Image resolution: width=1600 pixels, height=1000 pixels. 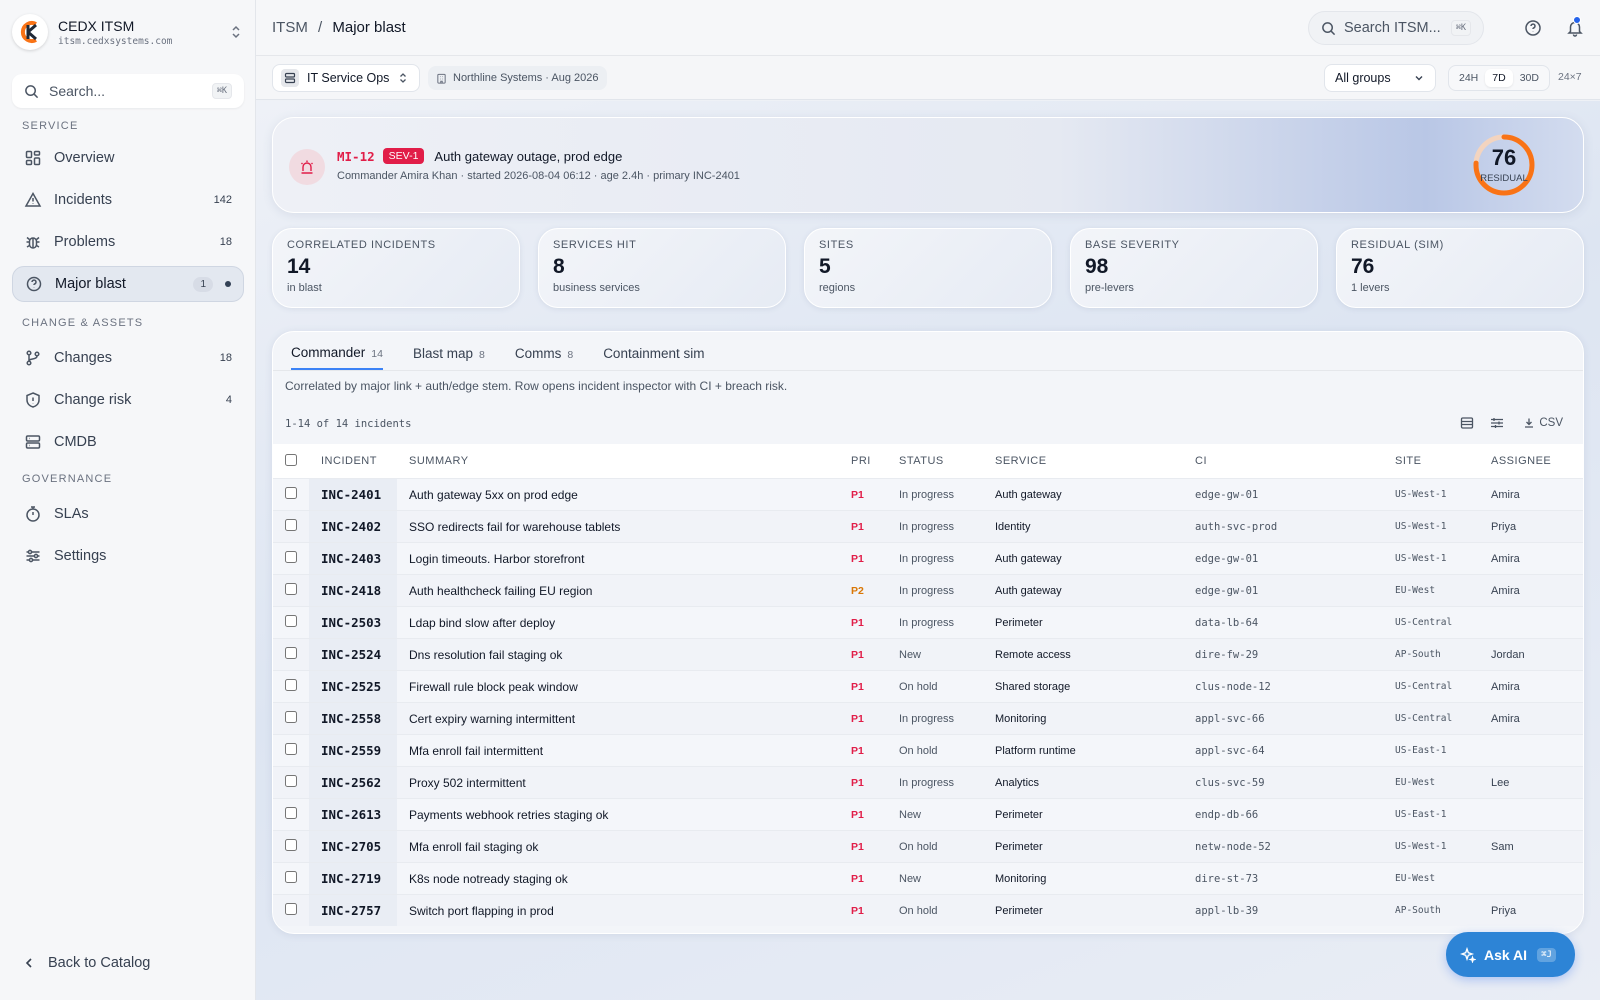 I want to click on column-header-incident: INCIDENT, so click(x=353, y=461).